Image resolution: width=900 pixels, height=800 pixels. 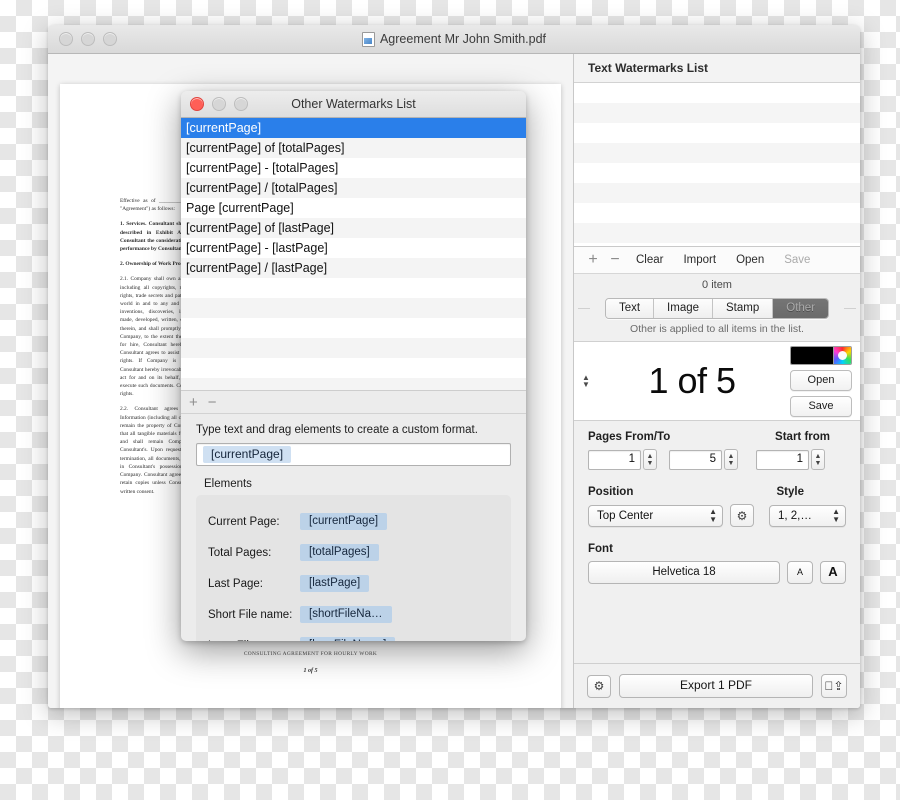 What do you see at coordinates (353, 128) in the screenshot?
I see `format-list-item: [currentPage]` at bounding box center [353, 128].